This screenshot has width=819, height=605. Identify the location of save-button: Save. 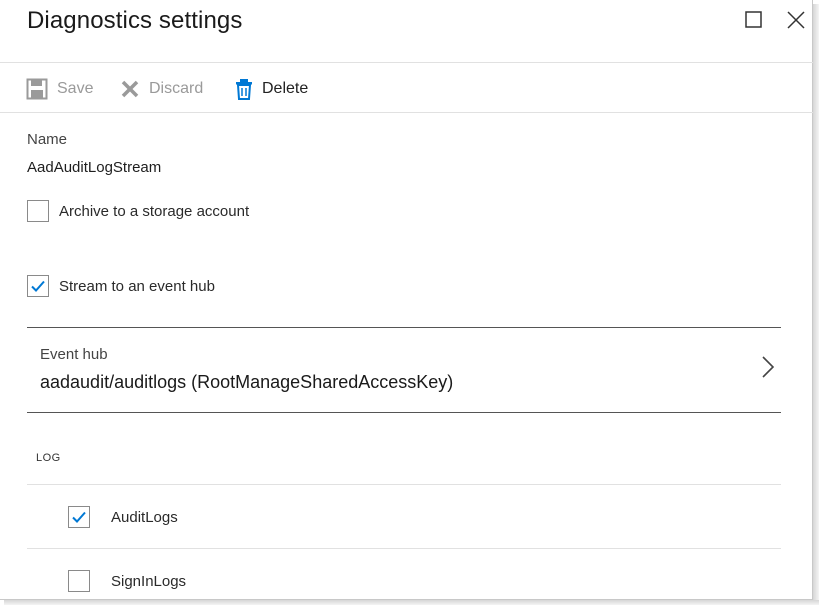
(59, 89).